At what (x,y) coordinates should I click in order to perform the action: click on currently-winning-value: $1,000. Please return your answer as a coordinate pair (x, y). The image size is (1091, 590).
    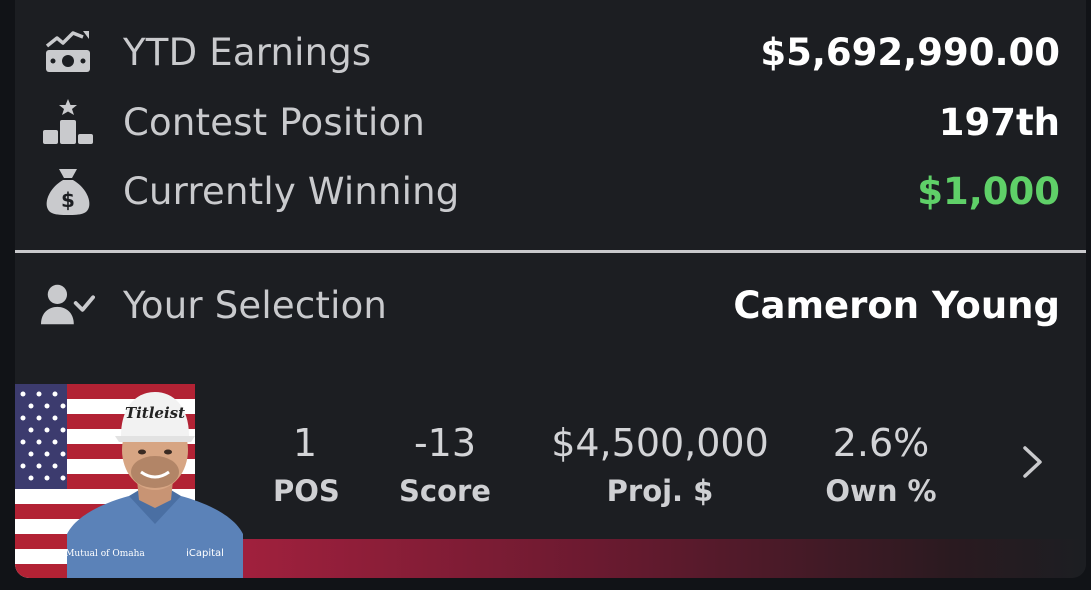
    Looking at the image, I should click on (988, 191).